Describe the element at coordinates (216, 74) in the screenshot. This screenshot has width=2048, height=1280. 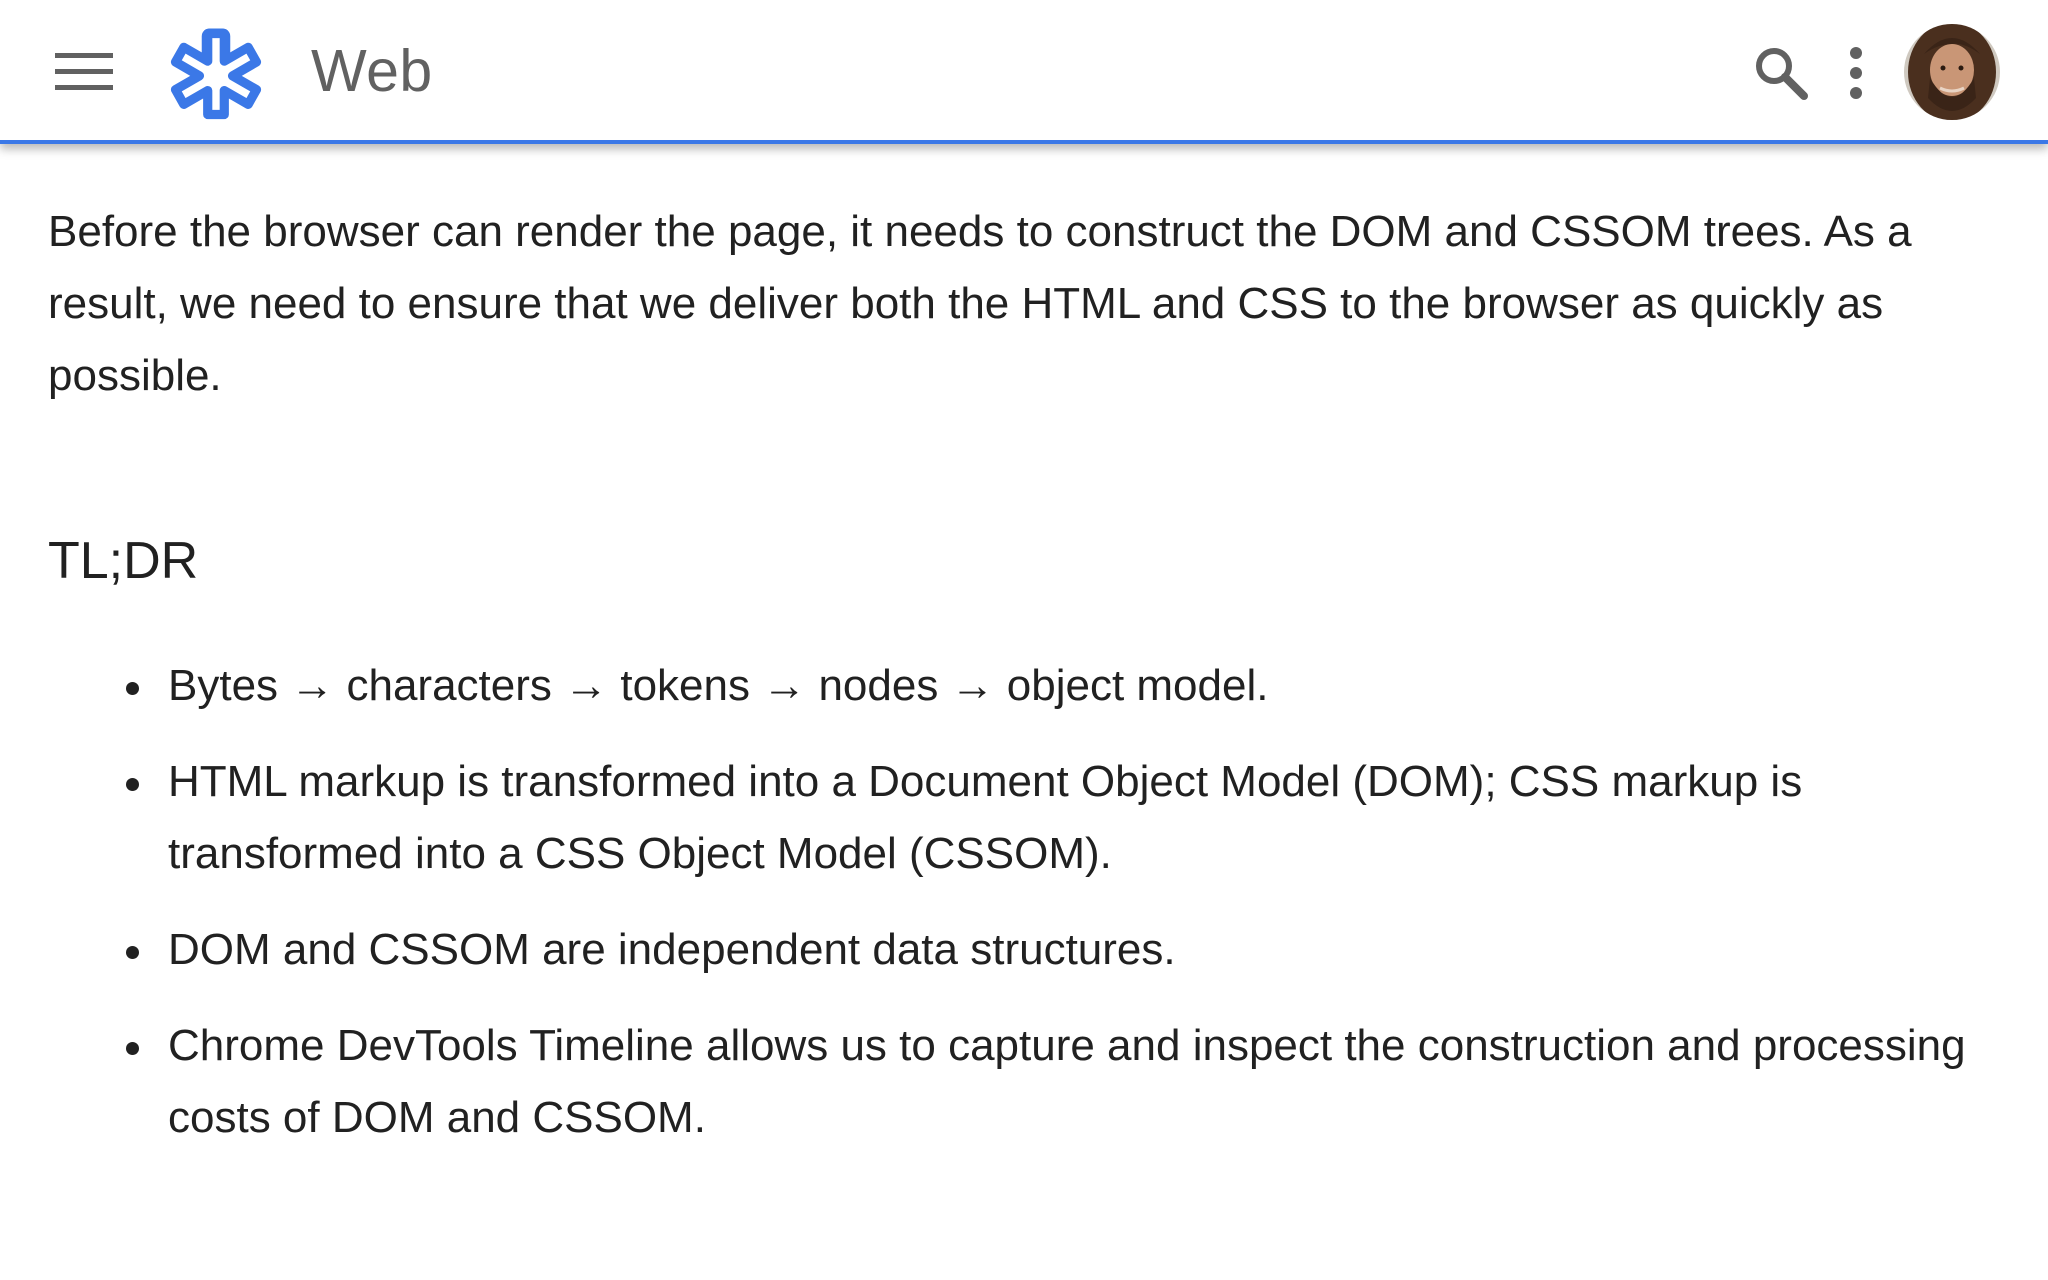
I see `web-fundamentals-logo` at that location.